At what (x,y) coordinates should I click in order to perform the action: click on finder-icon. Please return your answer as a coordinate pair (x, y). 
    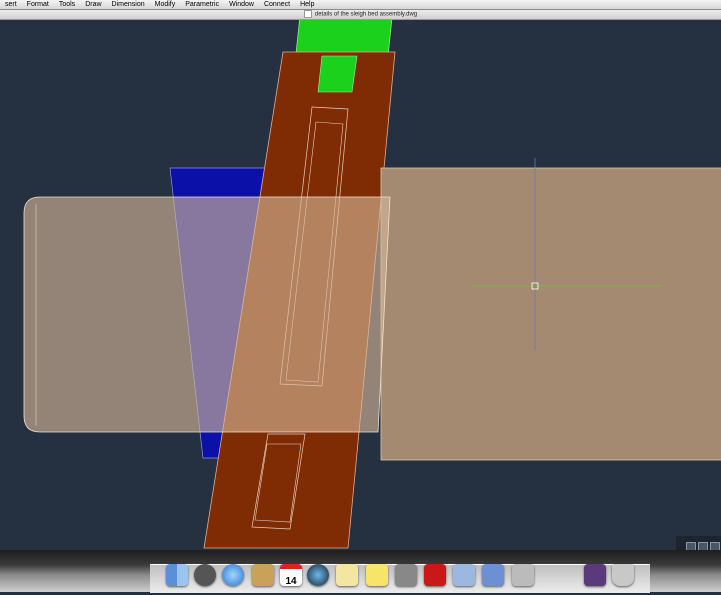
    Looking at the image, I should click on (177, 575).